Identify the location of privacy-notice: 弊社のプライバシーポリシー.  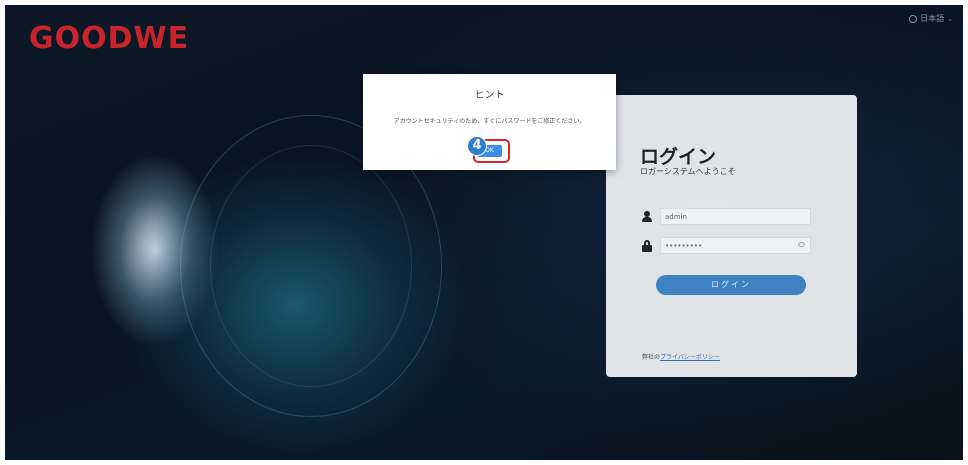
(681, 356).